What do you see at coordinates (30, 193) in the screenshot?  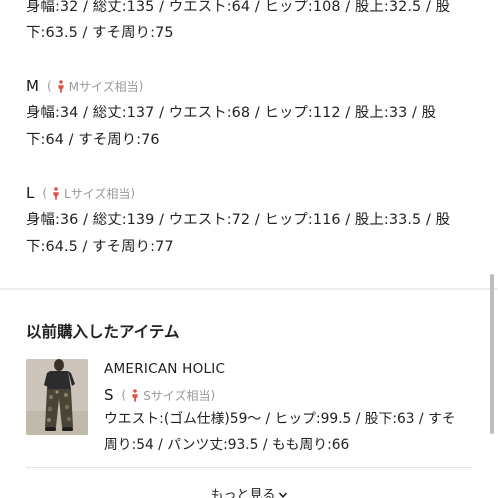 I see `size-name: L` at bounding box center [30, 193].